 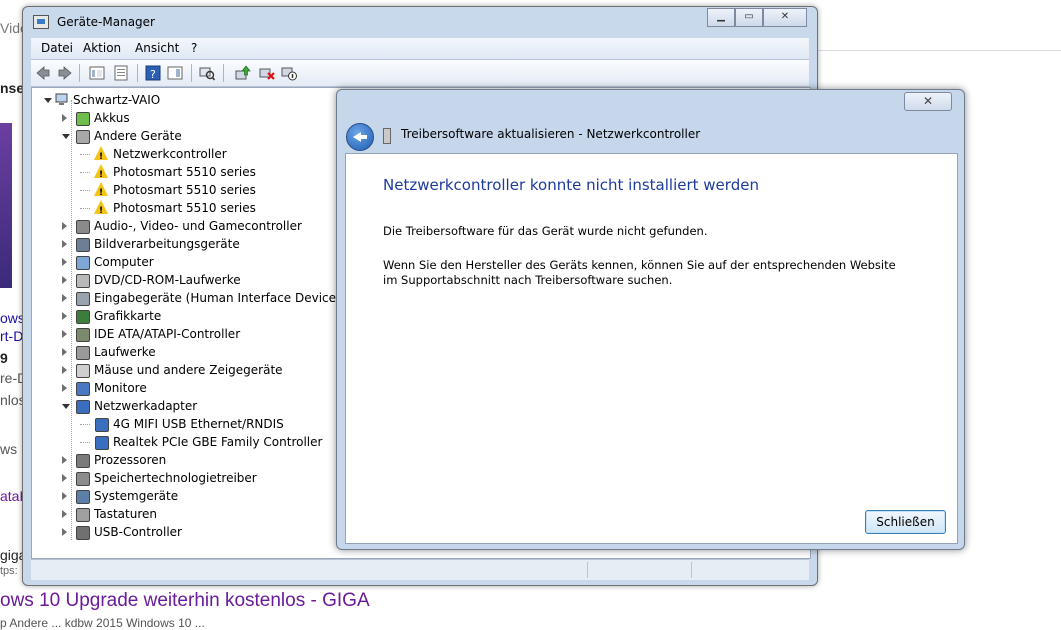 What do you see at coordinates (12, 336) in the screenshot?
I see `bg-fragment-2: rt-D` at bounding box center [12, 336].